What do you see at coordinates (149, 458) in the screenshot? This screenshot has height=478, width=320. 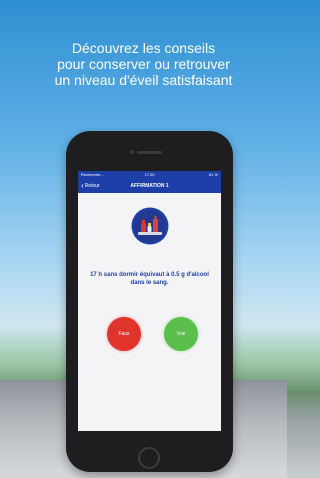 I see `home-button` at bounding box center [149, 458].